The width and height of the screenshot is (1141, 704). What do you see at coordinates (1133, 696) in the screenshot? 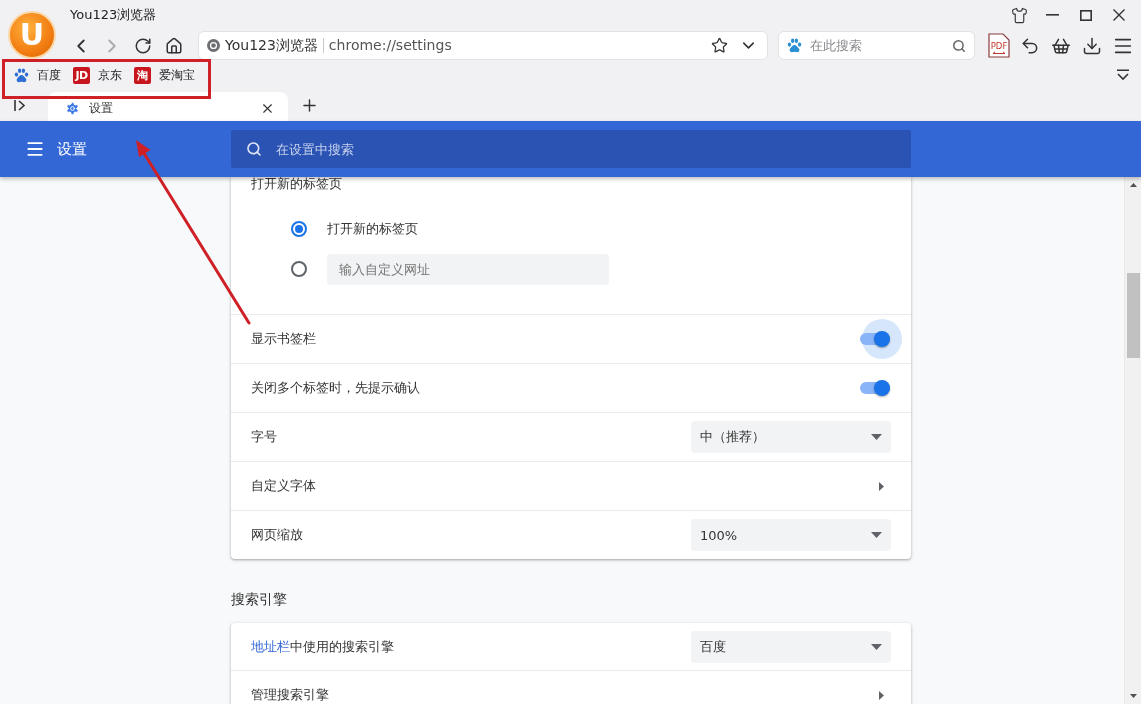
I see `scroll-down-icon` at bounding box center [1133, 696].